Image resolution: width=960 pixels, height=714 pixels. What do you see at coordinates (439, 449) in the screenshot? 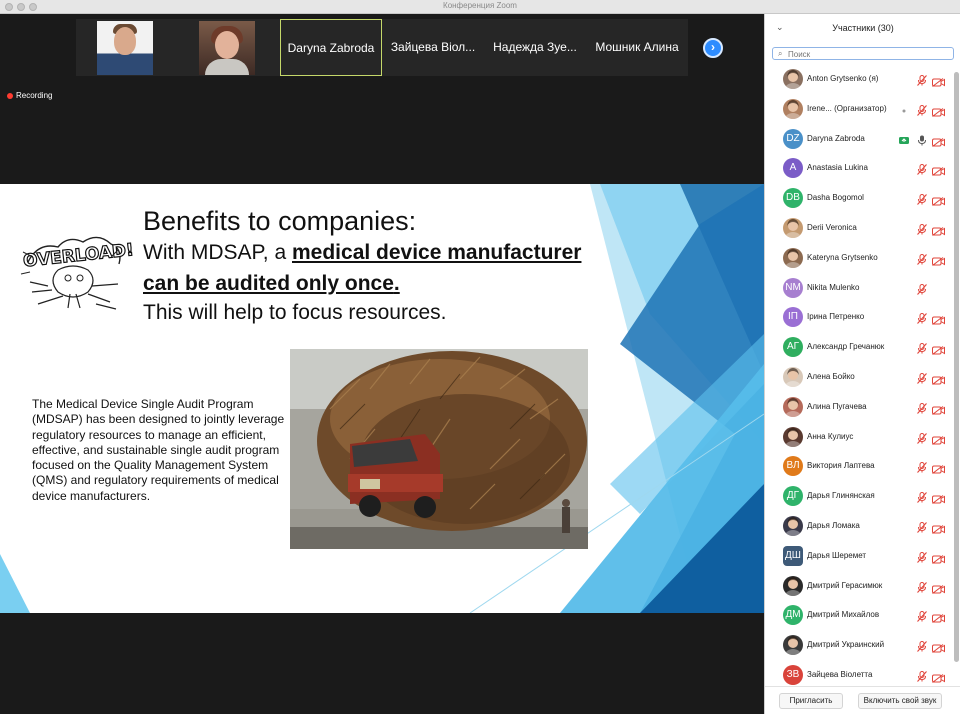
I see `overloaded-truck-photo` at bounding box center [439, 449].